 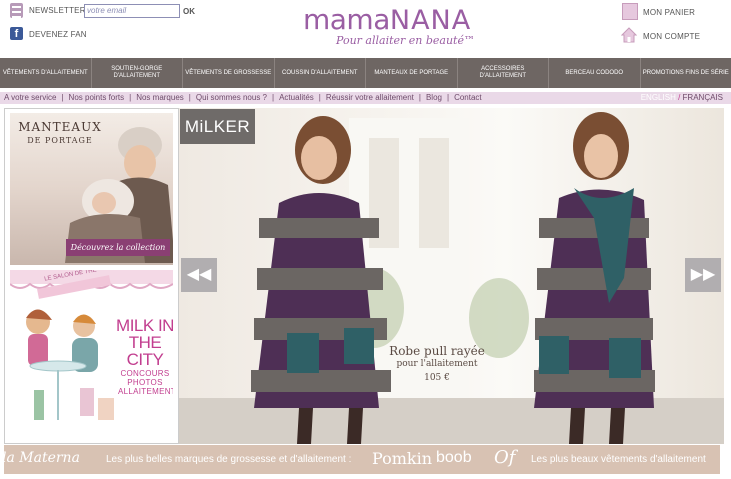 I want to click on discover-collection-button: Découvrez la collection, so click(x=118, y=247).